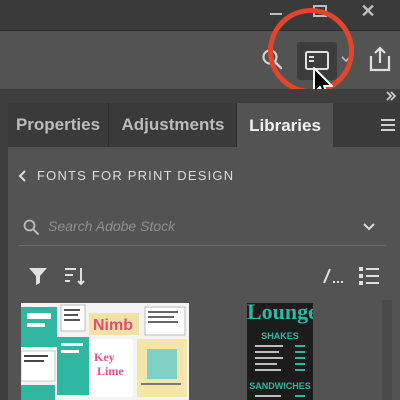 This screenshot has height=400, width=400. I want to click on tab-label: Adjustments, so click(173, 124).